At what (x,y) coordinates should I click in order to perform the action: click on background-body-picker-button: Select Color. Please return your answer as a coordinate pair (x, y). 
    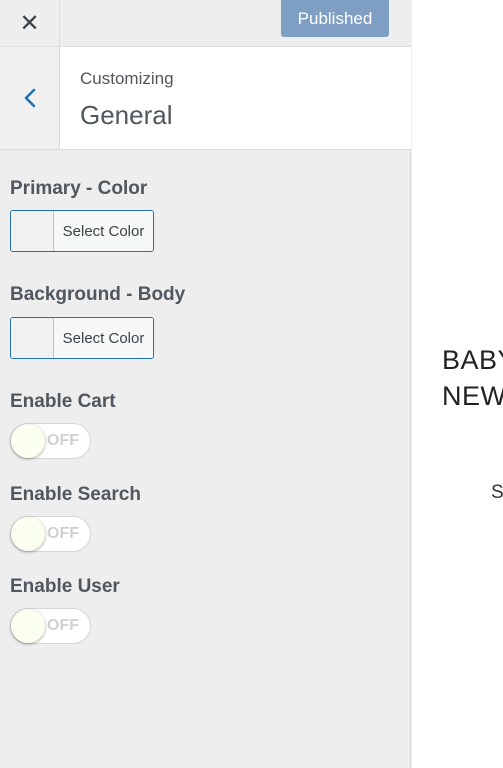
    Looking at the image, I should click on (82, 338).